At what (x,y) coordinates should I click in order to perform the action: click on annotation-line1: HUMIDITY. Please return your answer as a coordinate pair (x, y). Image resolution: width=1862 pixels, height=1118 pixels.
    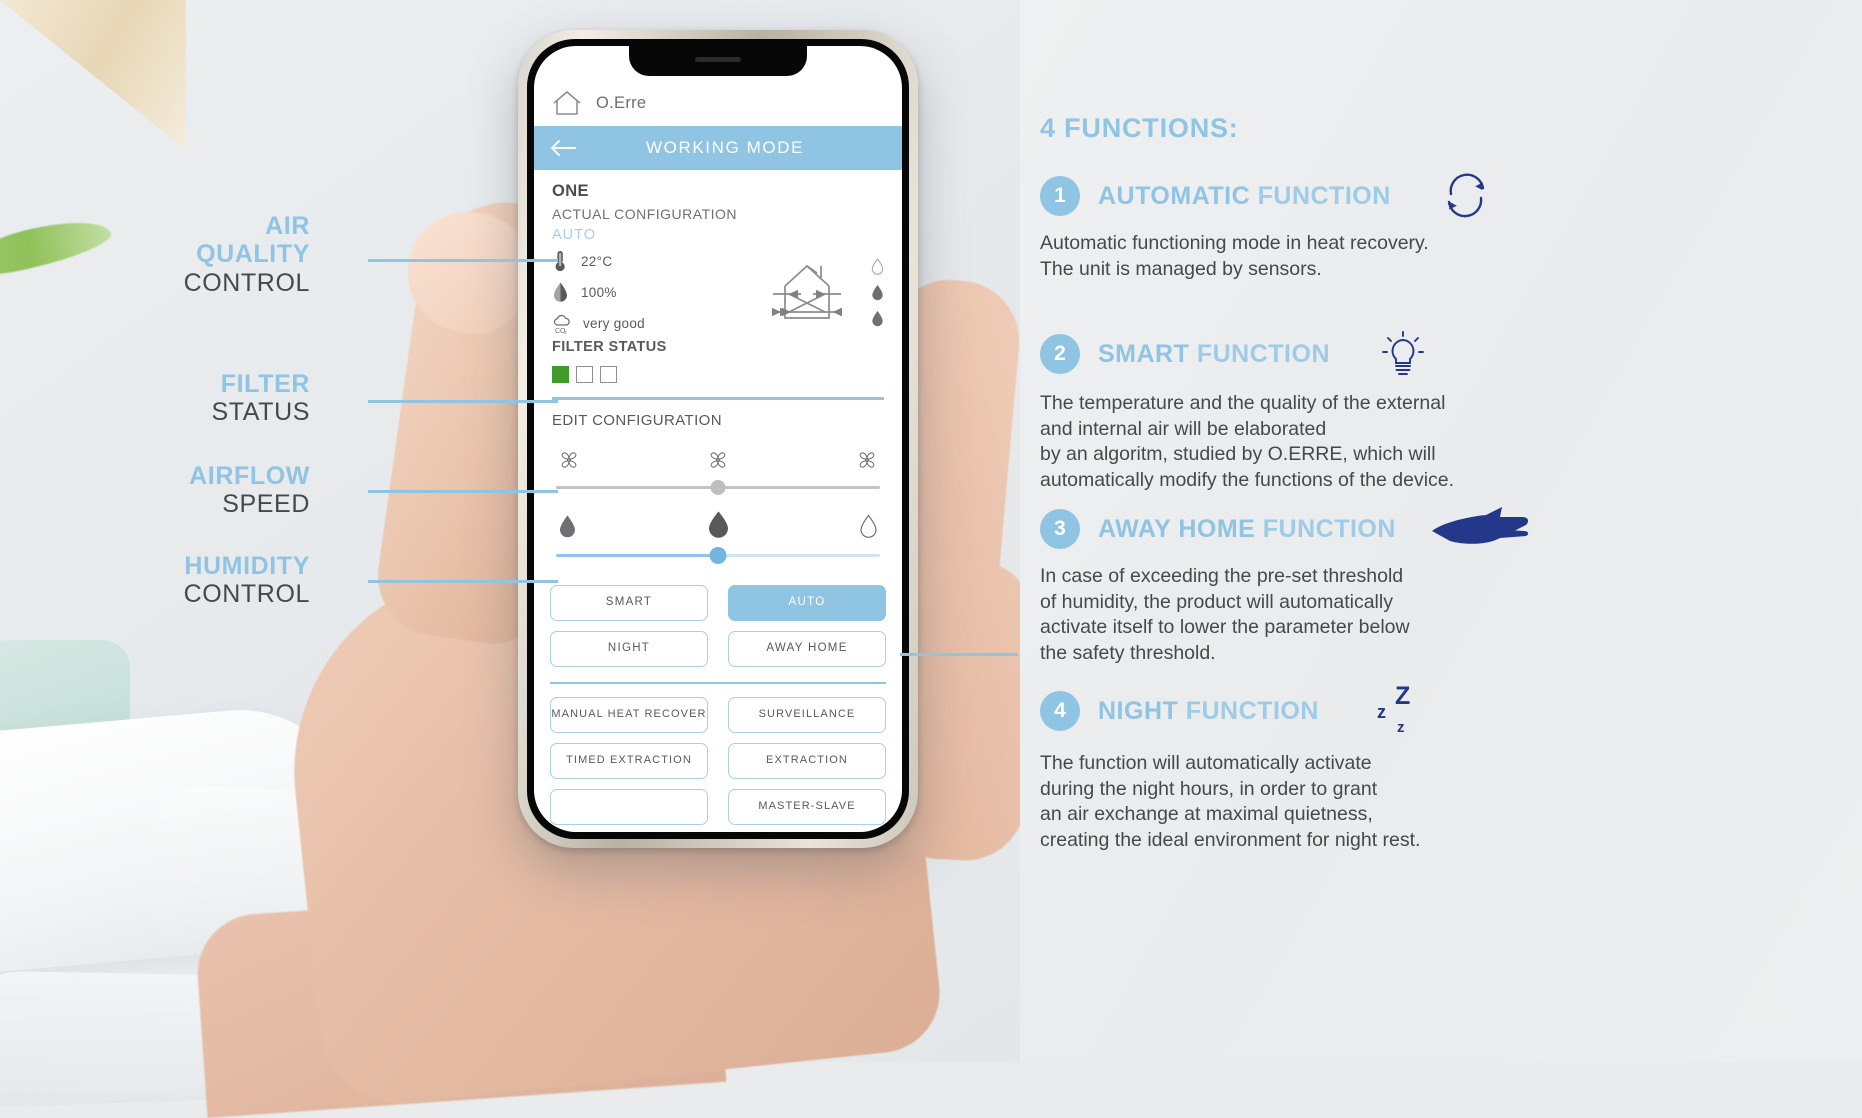
    Looking at the image, I should click on (247, 566).